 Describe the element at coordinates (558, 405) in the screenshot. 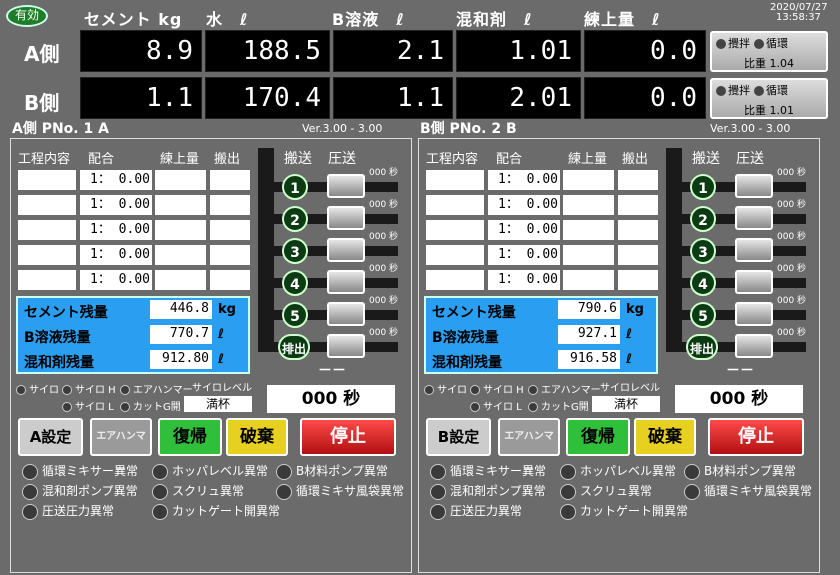

I see `cut-gate-lamp: カットG開` at that location.